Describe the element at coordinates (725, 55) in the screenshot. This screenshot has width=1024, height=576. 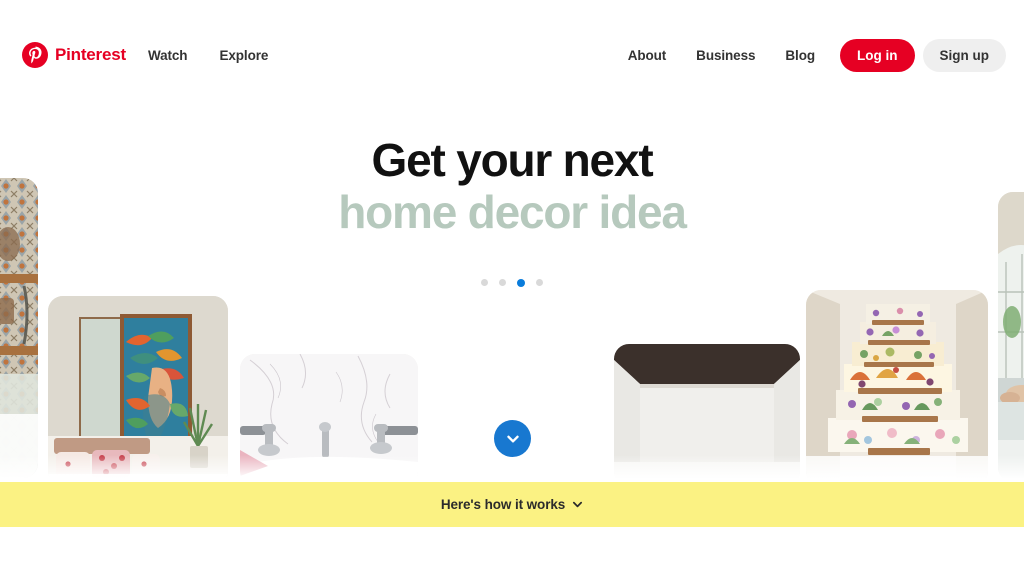
I see `nav-link-business: Business` at that location.